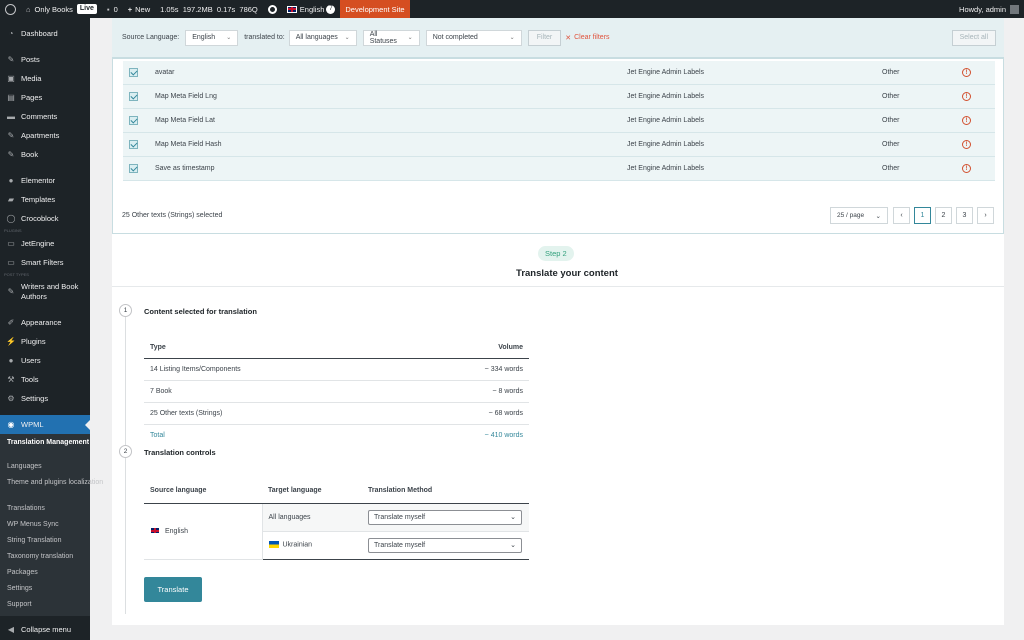 This screenshot has height=640, width=1024. What do you see at coordinates (989, 9) in the screenshot?
I see `howdy-user-menu: Howdy, admin` at bounding box center [989, 9].